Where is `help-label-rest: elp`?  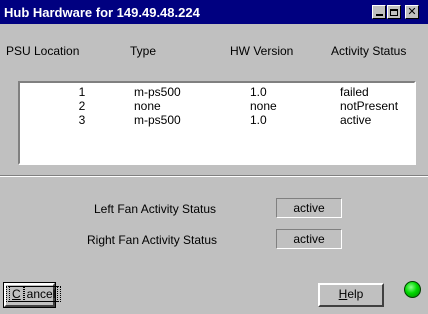 help-label-rest: elp is located at coordinates (355, 294).